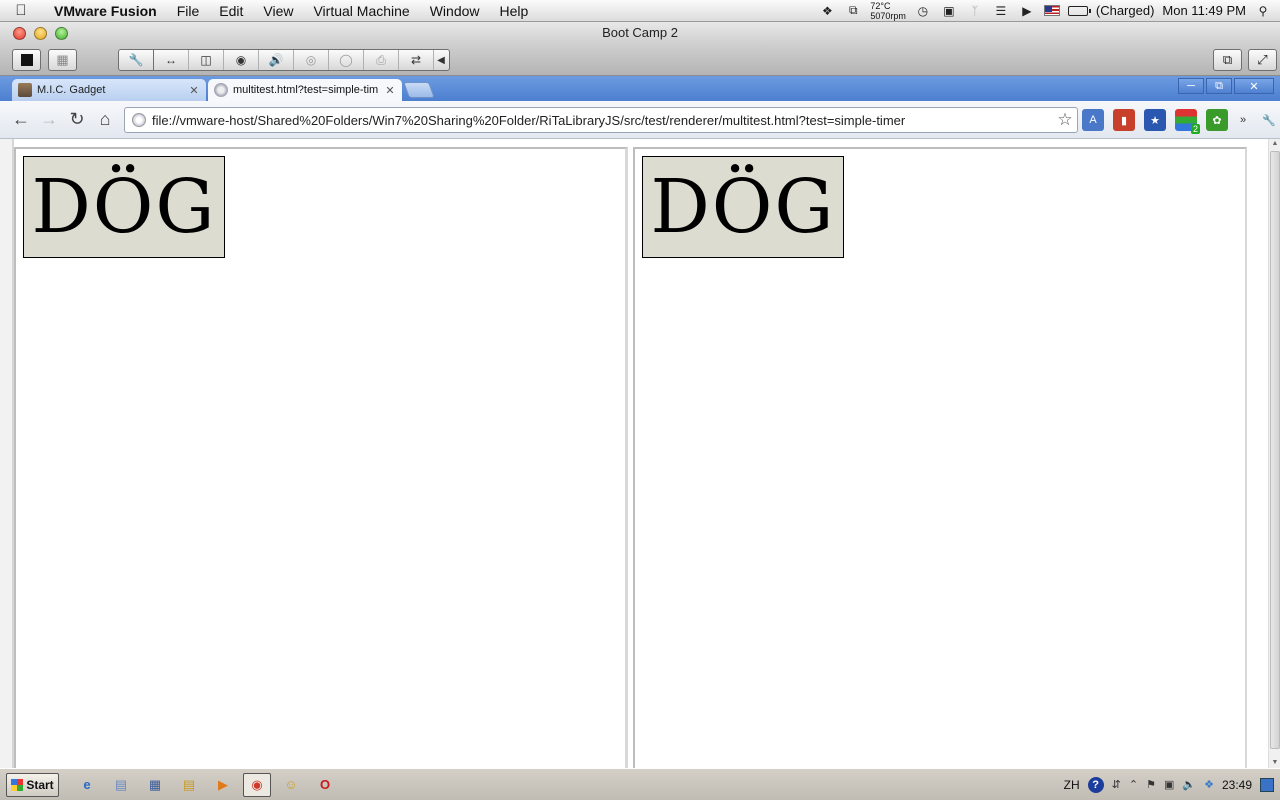 This screenshot has width=1280, height=800. What do you see at coordinates (325, 785) in the screenshot?
I see `opera-icon: O` at bounding box center [325, 785].